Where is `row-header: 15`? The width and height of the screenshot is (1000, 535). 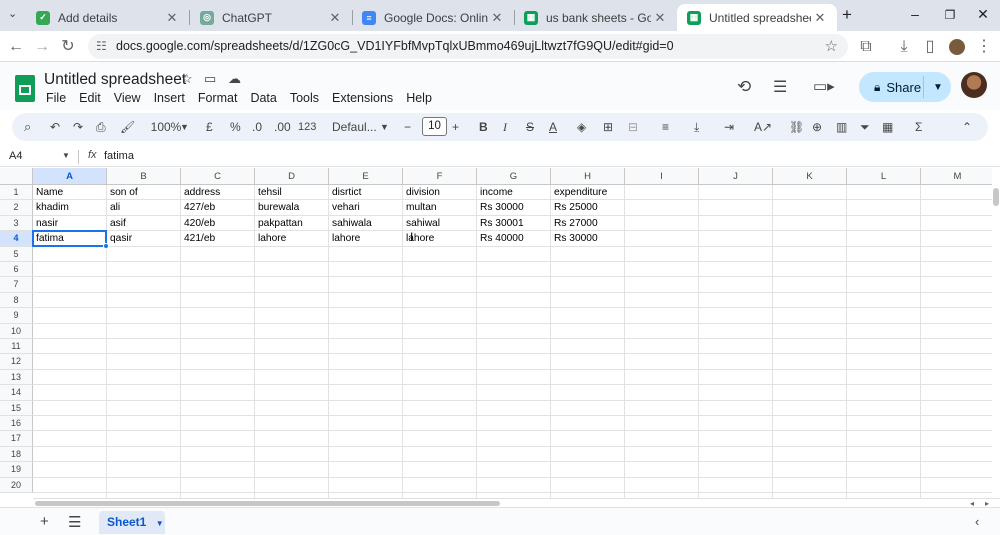
row-header: 15 is located at coordinates (16, 408).